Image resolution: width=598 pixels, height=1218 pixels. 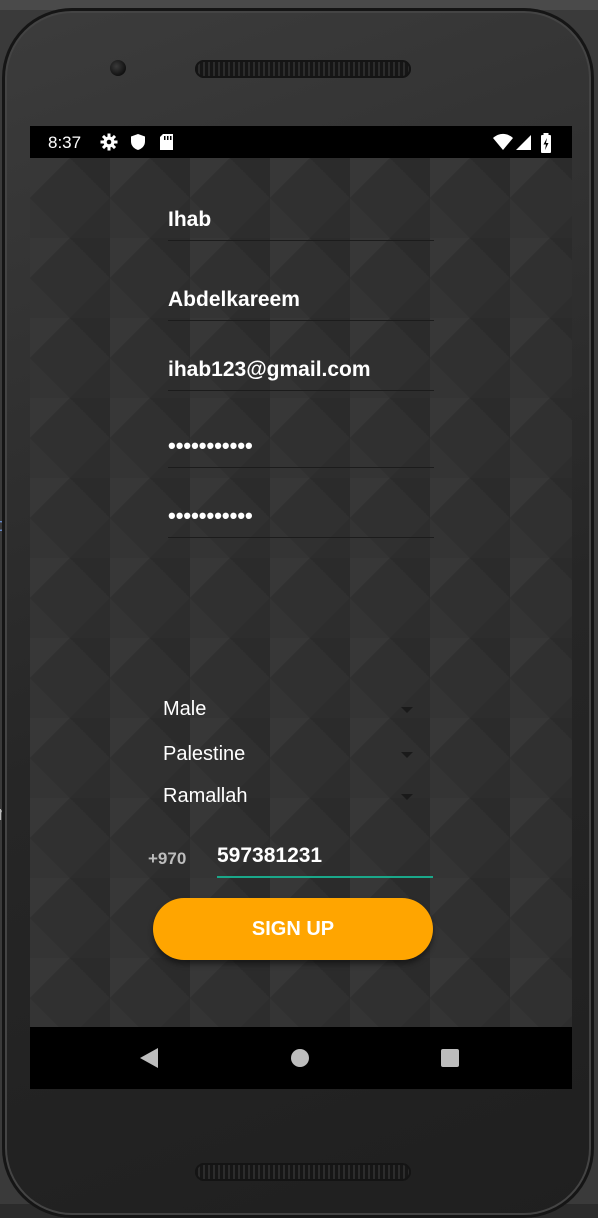 I want to click on country-dropdown: Palestine, so click(x=288, y=758).